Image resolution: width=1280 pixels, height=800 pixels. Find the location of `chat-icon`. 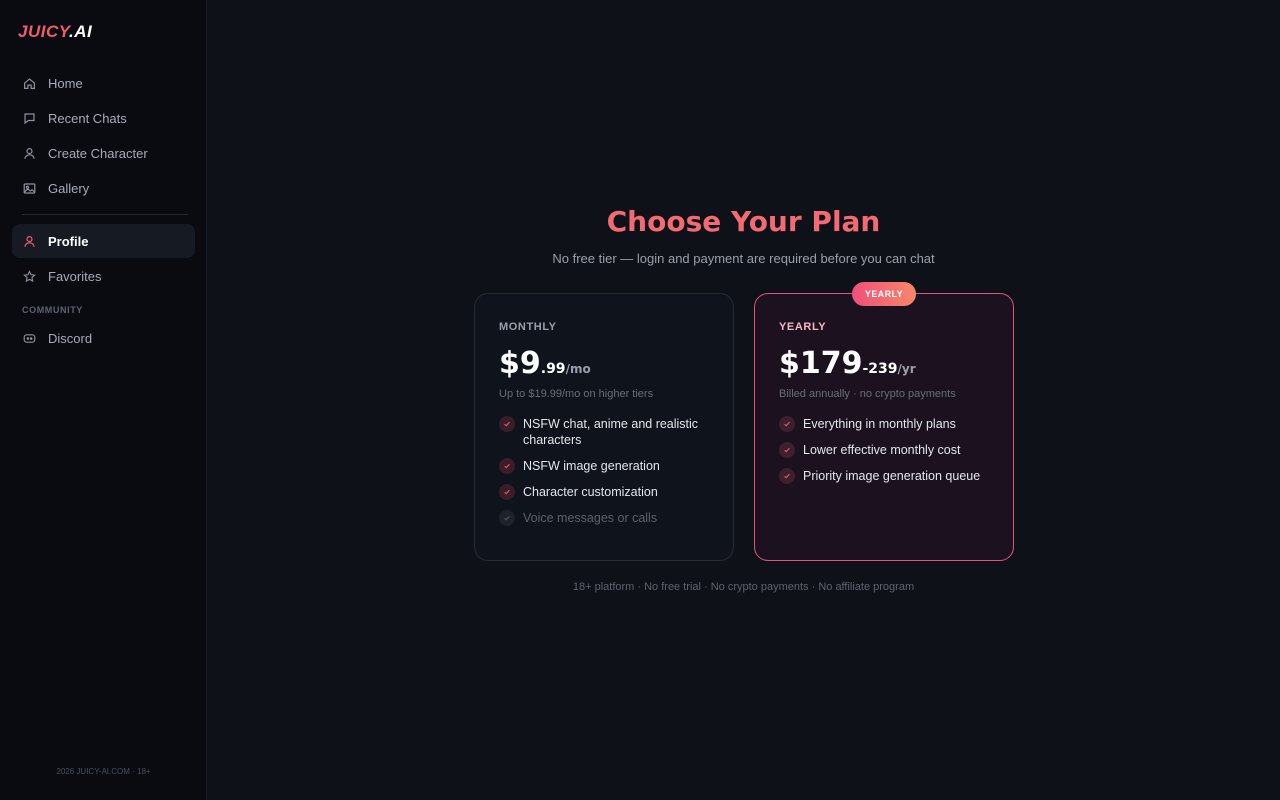

chat-icon is located at coordinates (29, 118).